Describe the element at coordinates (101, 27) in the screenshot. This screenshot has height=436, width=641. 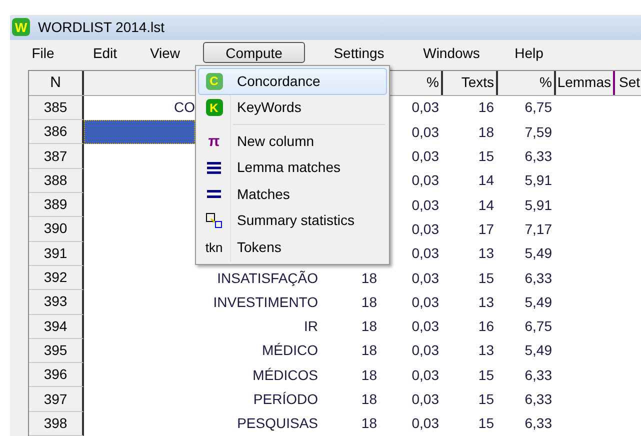
I see `window-title: WORDLIST 2014.lst` at that location.